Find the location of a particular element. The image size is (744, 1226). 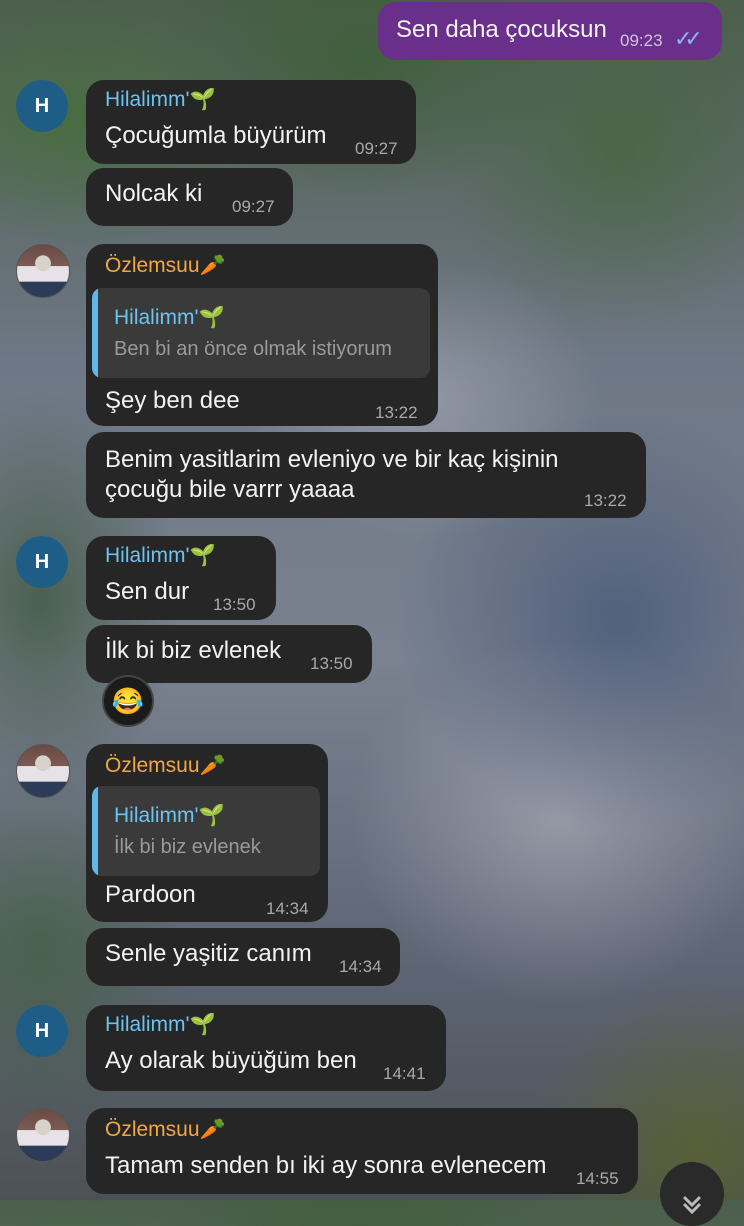

outgoing-message: Sen daha çocuksun 09:23 ✓✓ is located at coordinates (550, 31).